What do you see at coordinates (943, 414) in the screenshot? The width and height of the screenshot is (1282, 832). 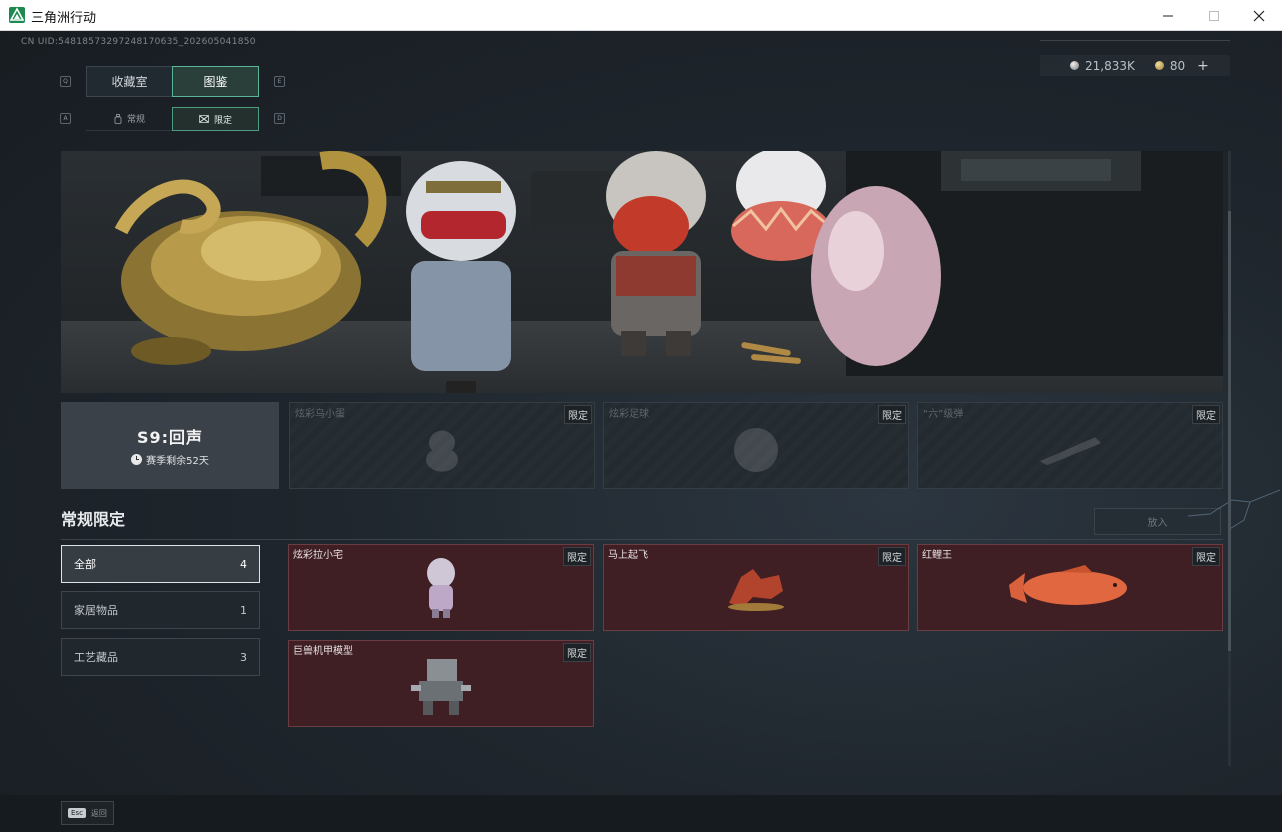 I see `limited-card-label: “六”级弹` at bounding box center [943, 414].